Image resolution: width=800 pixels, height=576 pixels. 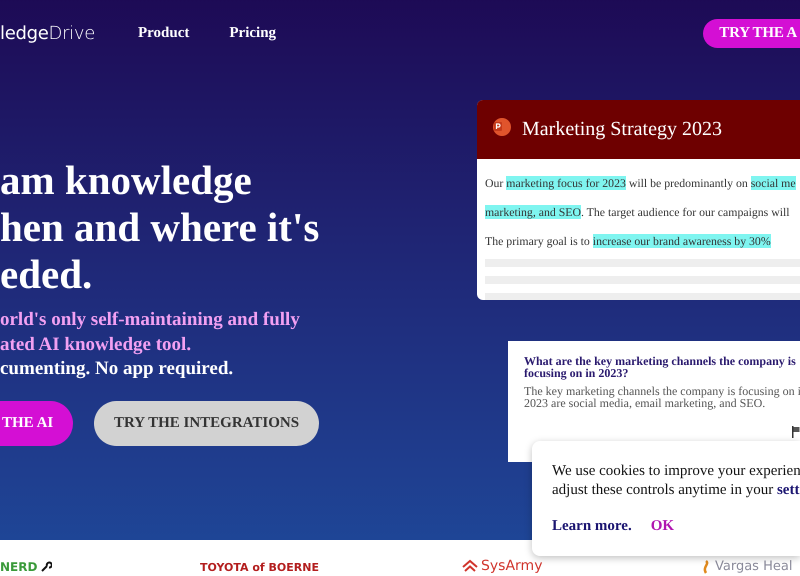 I want to click on integrations-button: TRY THE INTEGRATIONS, so click(x=207, y=423).